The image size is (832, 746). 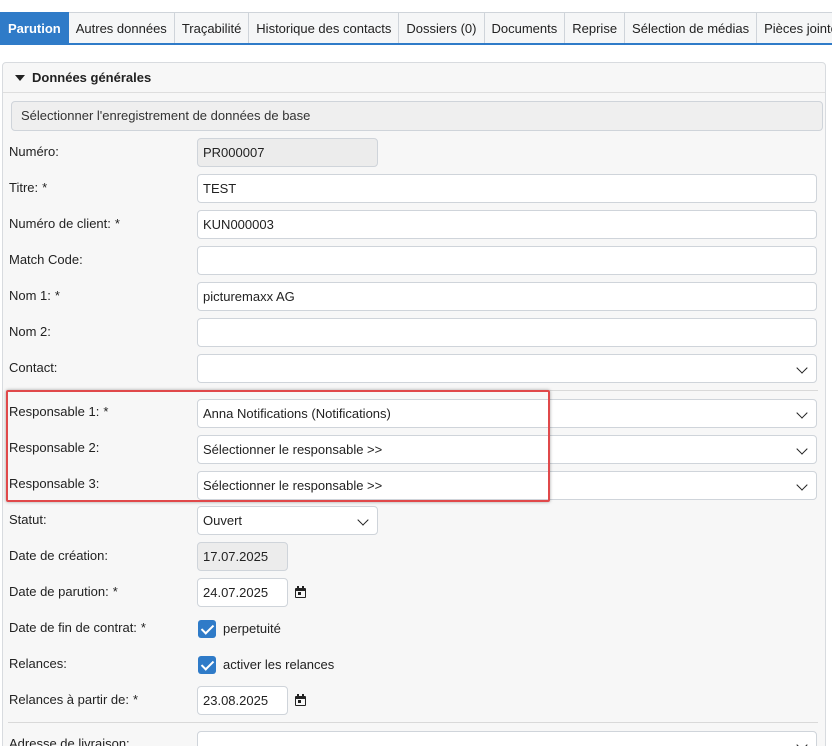 I want to click on nom1-input: picturemaxx AG, so click(x=507, y=296).